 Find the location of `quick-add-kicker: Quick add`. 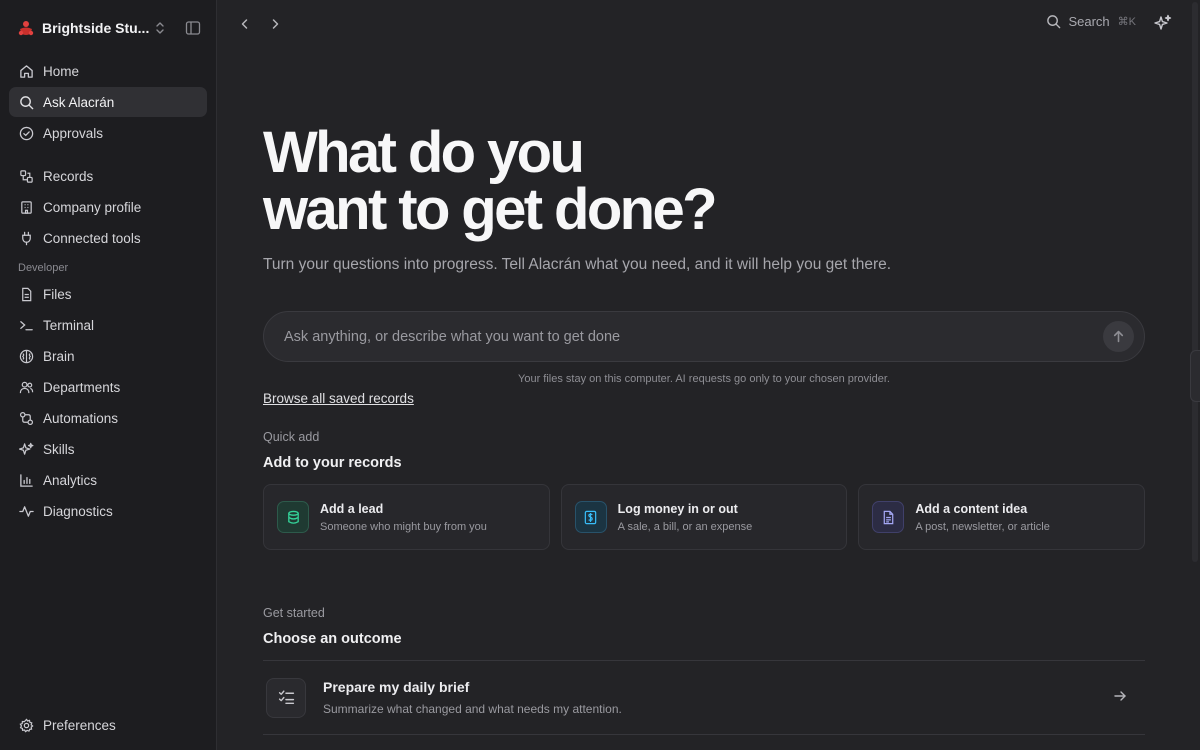

quick-add-kicker: Quick add is located at coordinates (291, 437).